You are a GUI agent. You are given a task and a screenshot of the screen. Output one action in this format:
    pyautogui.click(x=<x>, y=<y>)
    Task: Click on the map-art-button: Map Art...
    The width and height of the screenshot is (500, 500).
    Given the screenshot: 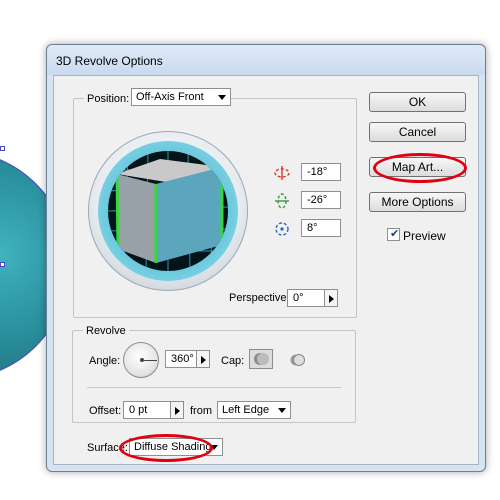 What is the action you would take?
    pyautogui.click(x=417, y=167)
    